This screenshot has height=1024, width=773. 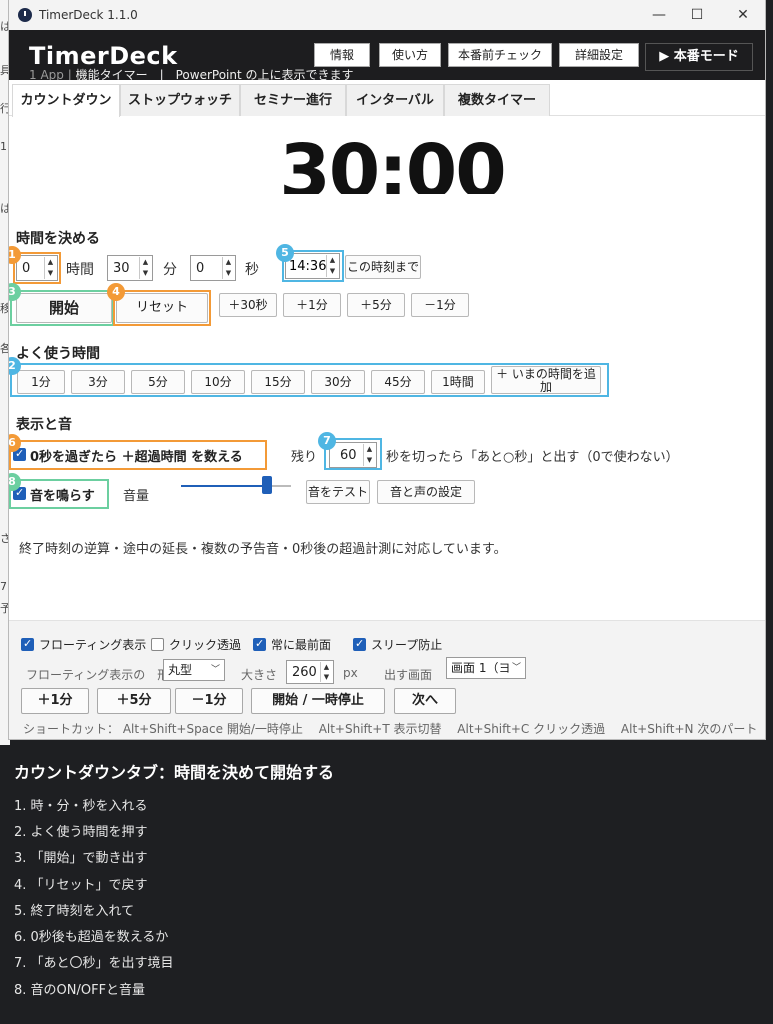 I want to click on reset-button: リセット, so click(x=162, y=308).